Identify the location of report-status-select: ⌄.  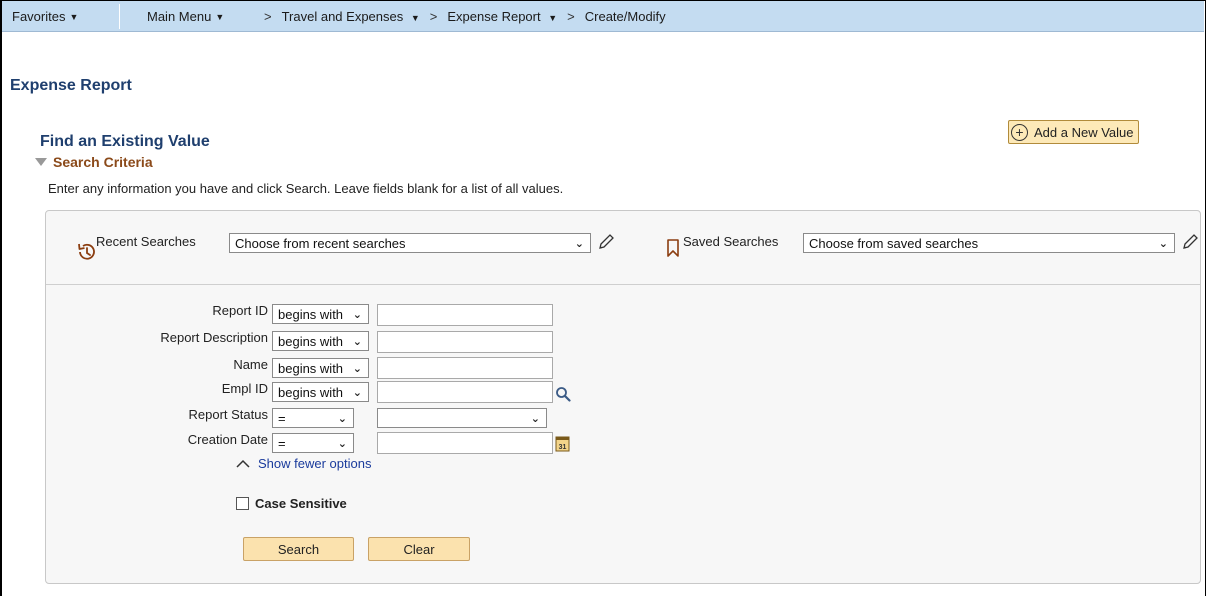
(462, 418).